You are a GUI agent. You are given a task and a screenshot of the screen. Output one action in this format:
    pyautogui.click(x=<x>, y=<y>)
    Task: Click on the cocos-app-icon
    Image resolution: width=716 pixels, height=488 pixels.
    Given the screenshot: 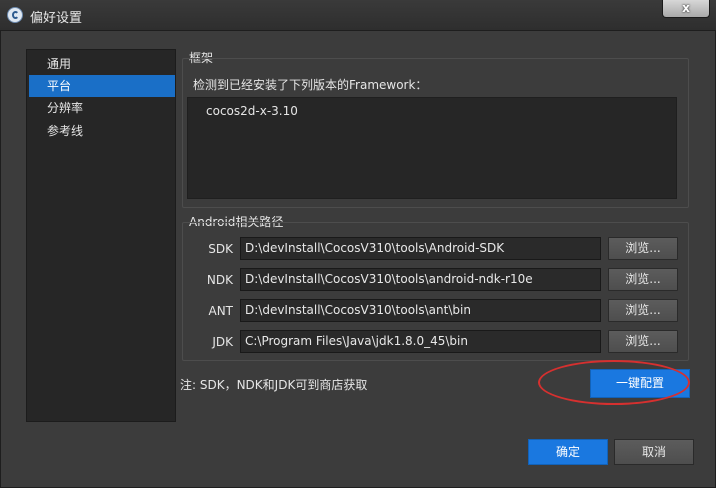 What is the action you would take?
    pyautogui.click(x=15, y=15)
    